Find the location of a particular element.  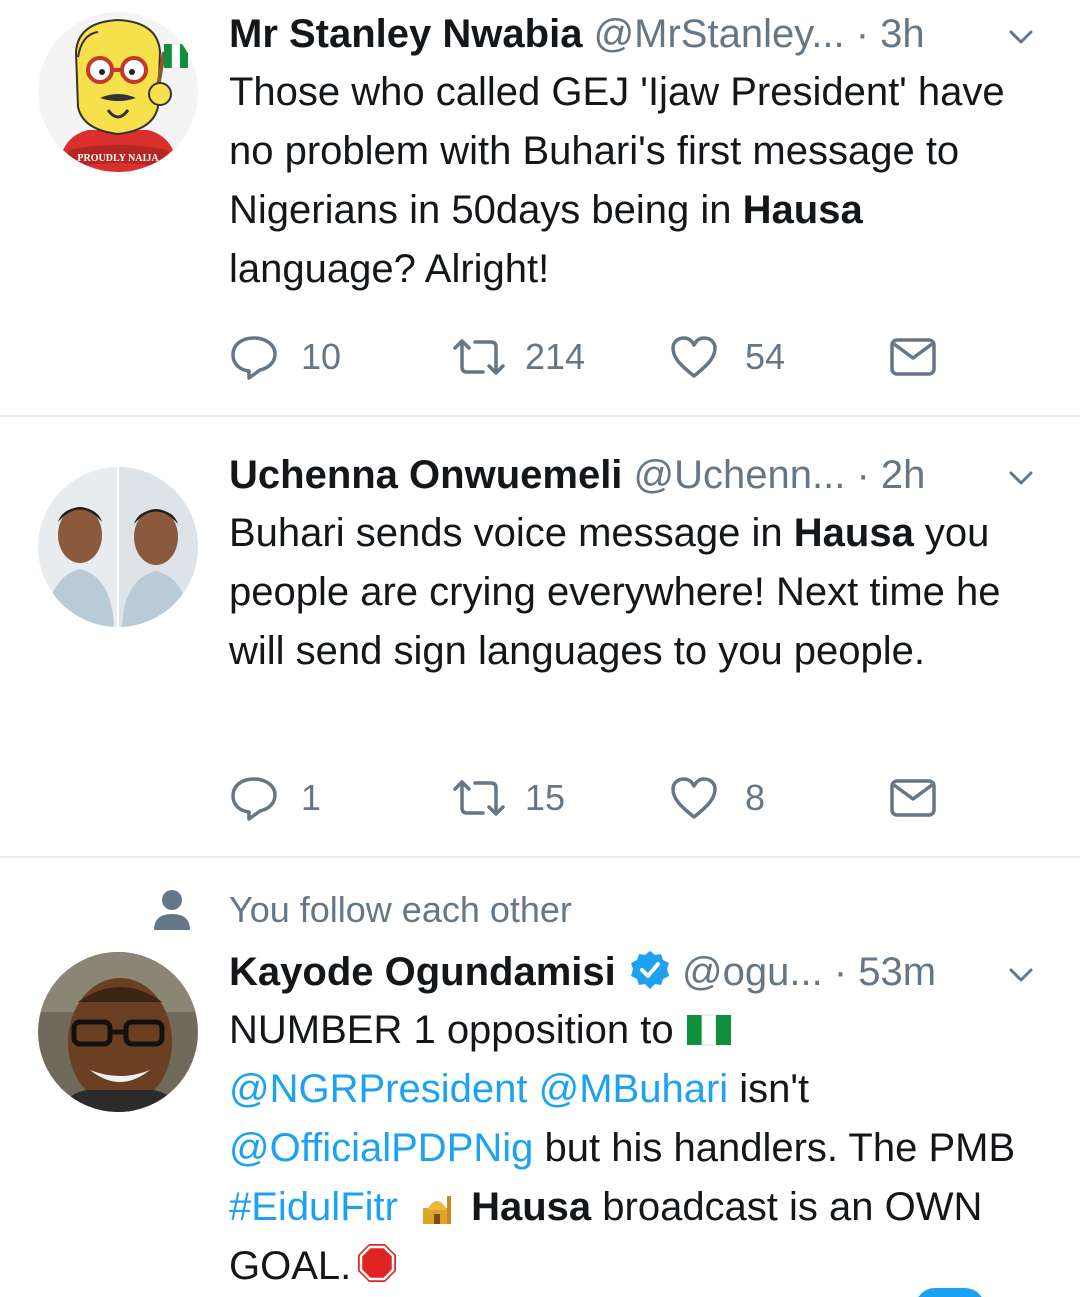

retweet-button: 15 is located at coordinates (508, 798).